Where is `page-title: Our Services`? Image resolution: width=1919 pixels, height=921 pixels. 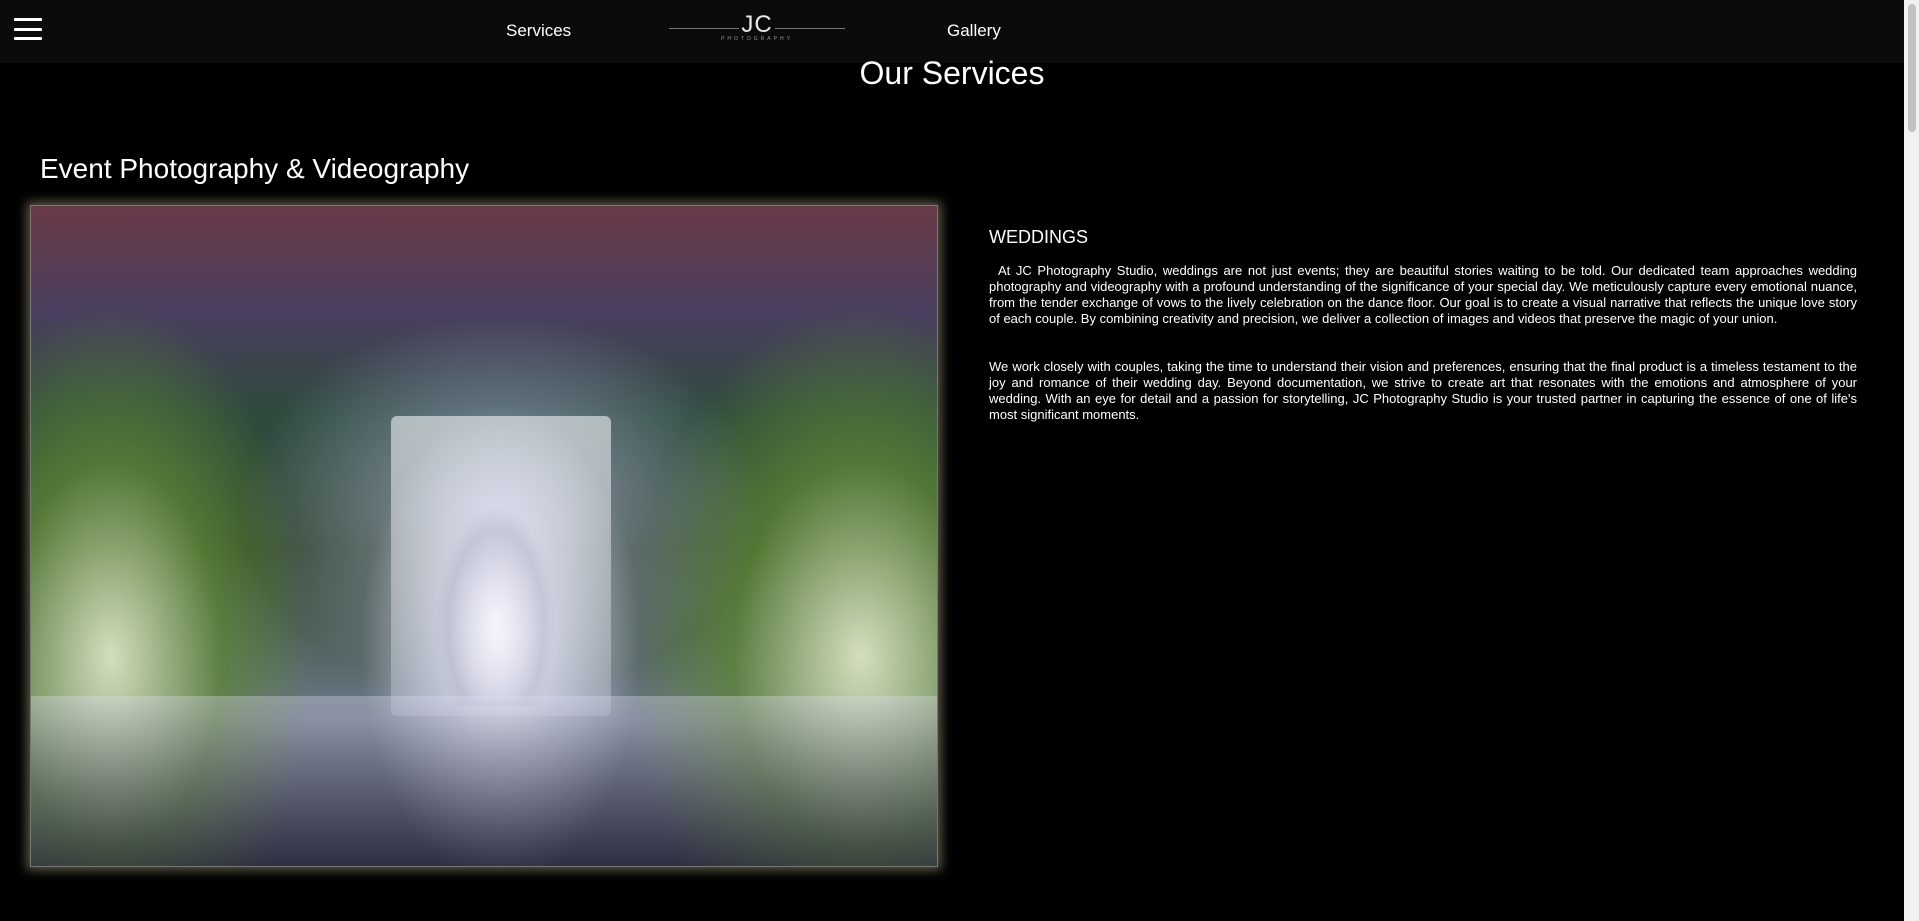
page-title: Our Services is located at coordinates (952, 73).